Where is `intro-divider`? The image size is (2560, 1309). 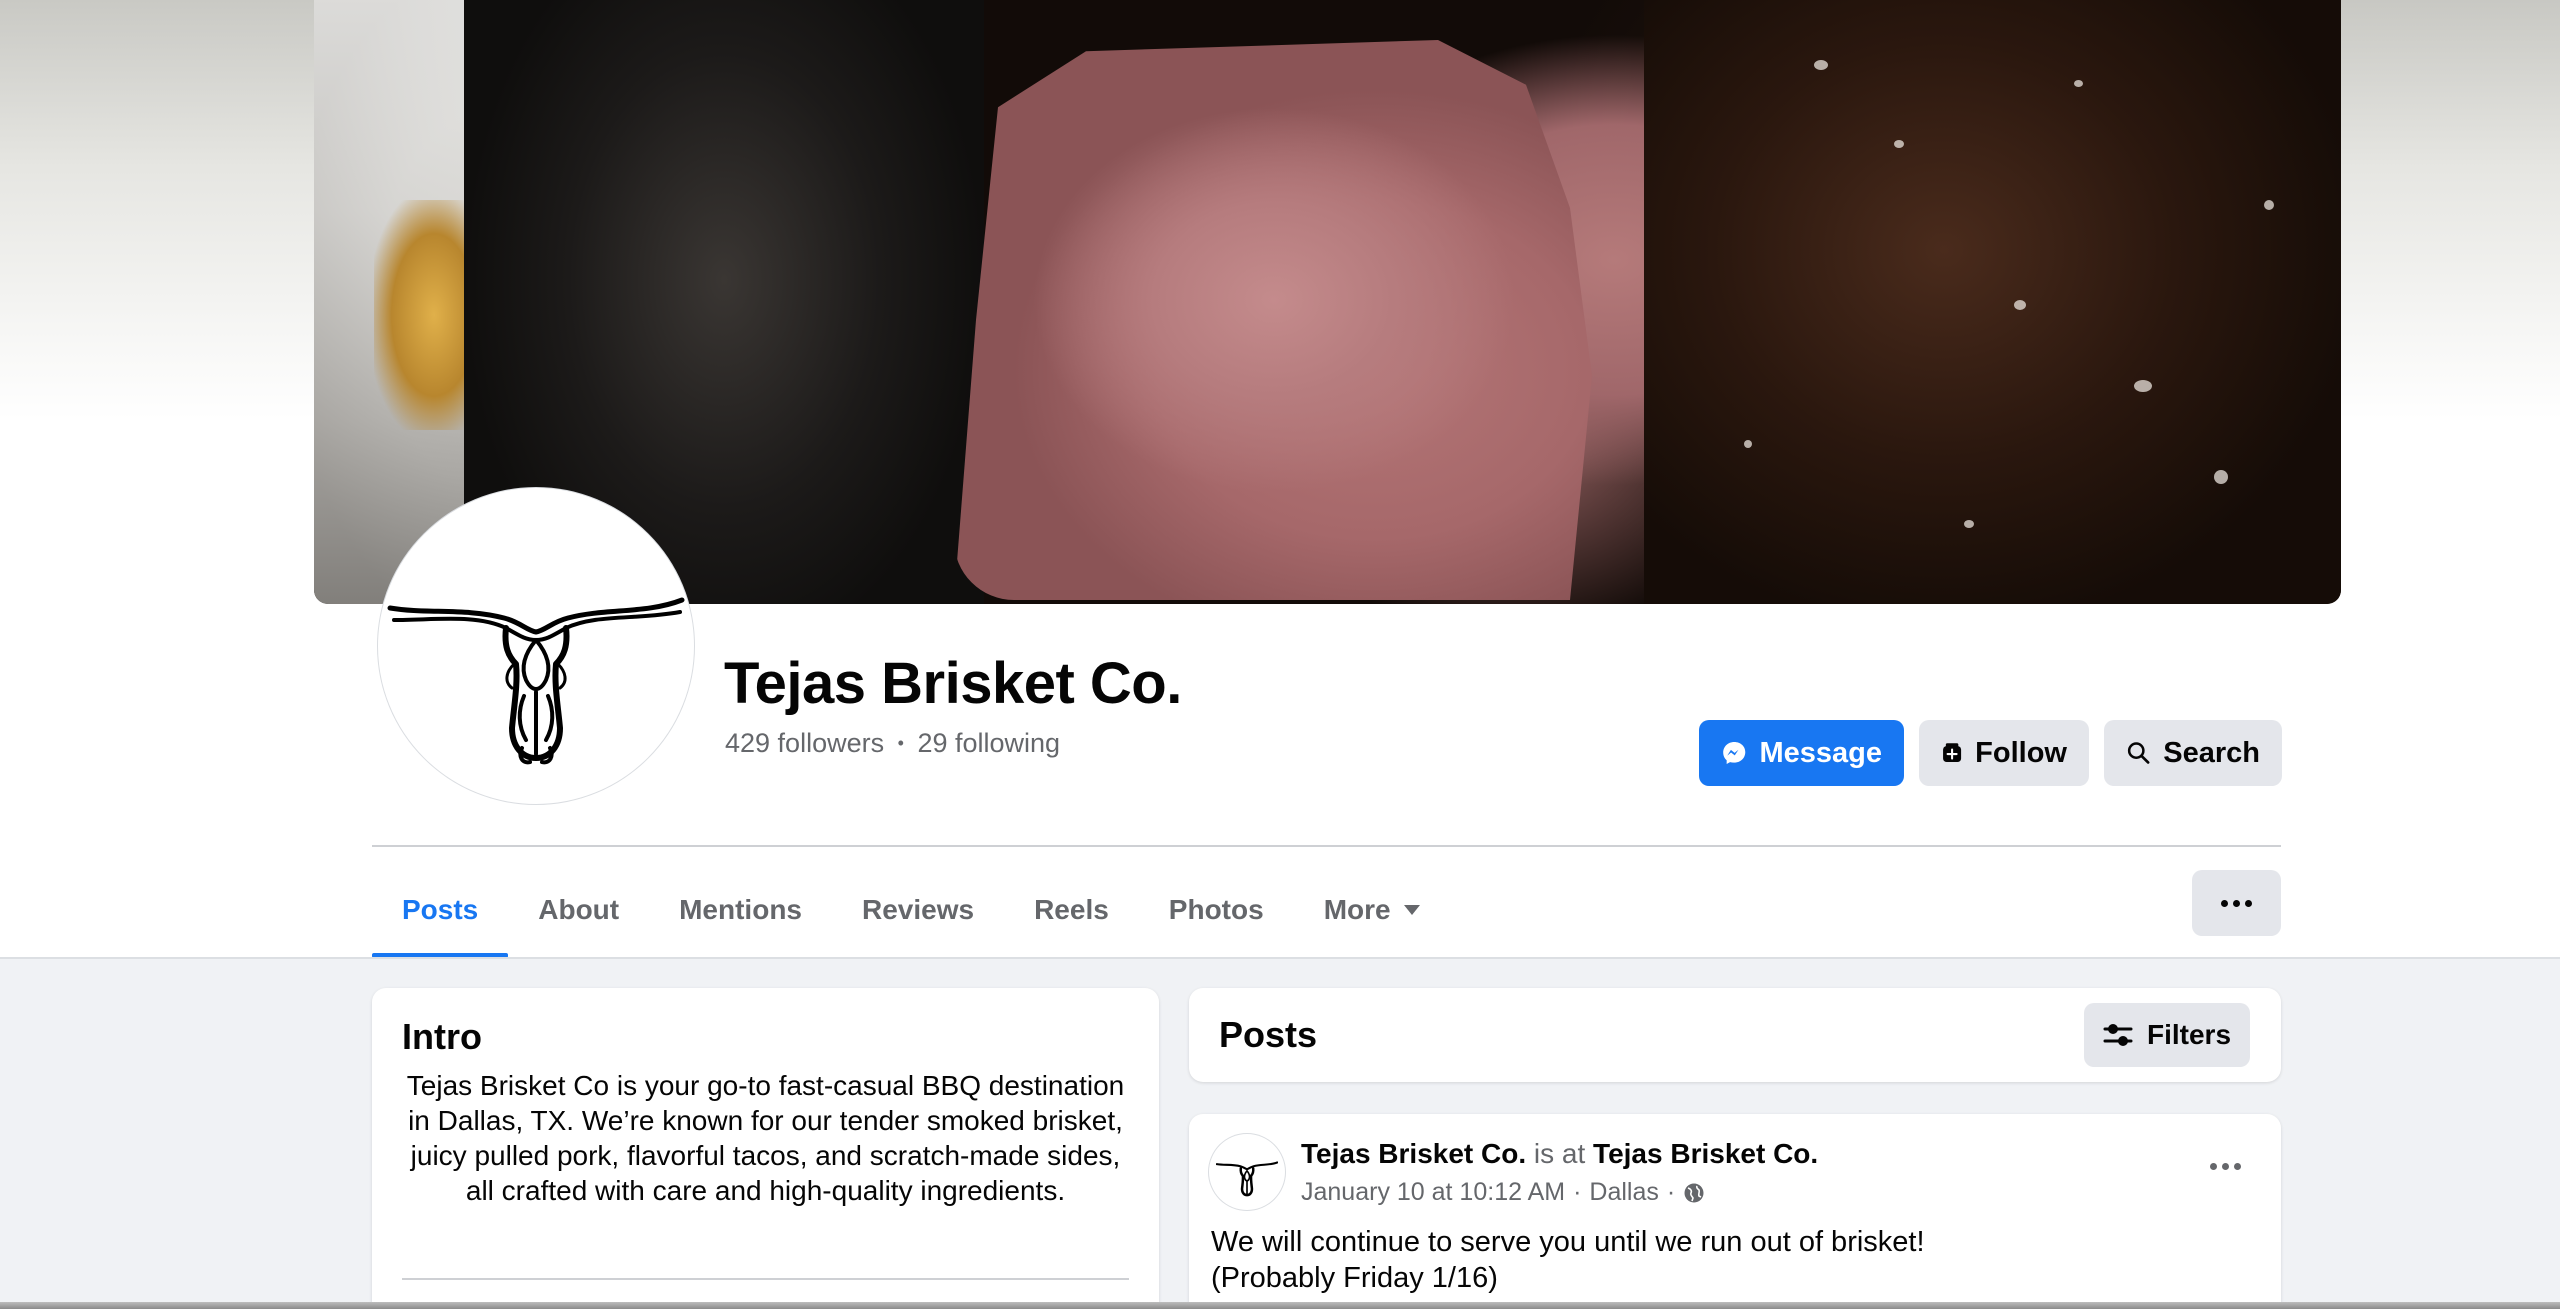 intro-divider is located at coordinates (765, 1279).